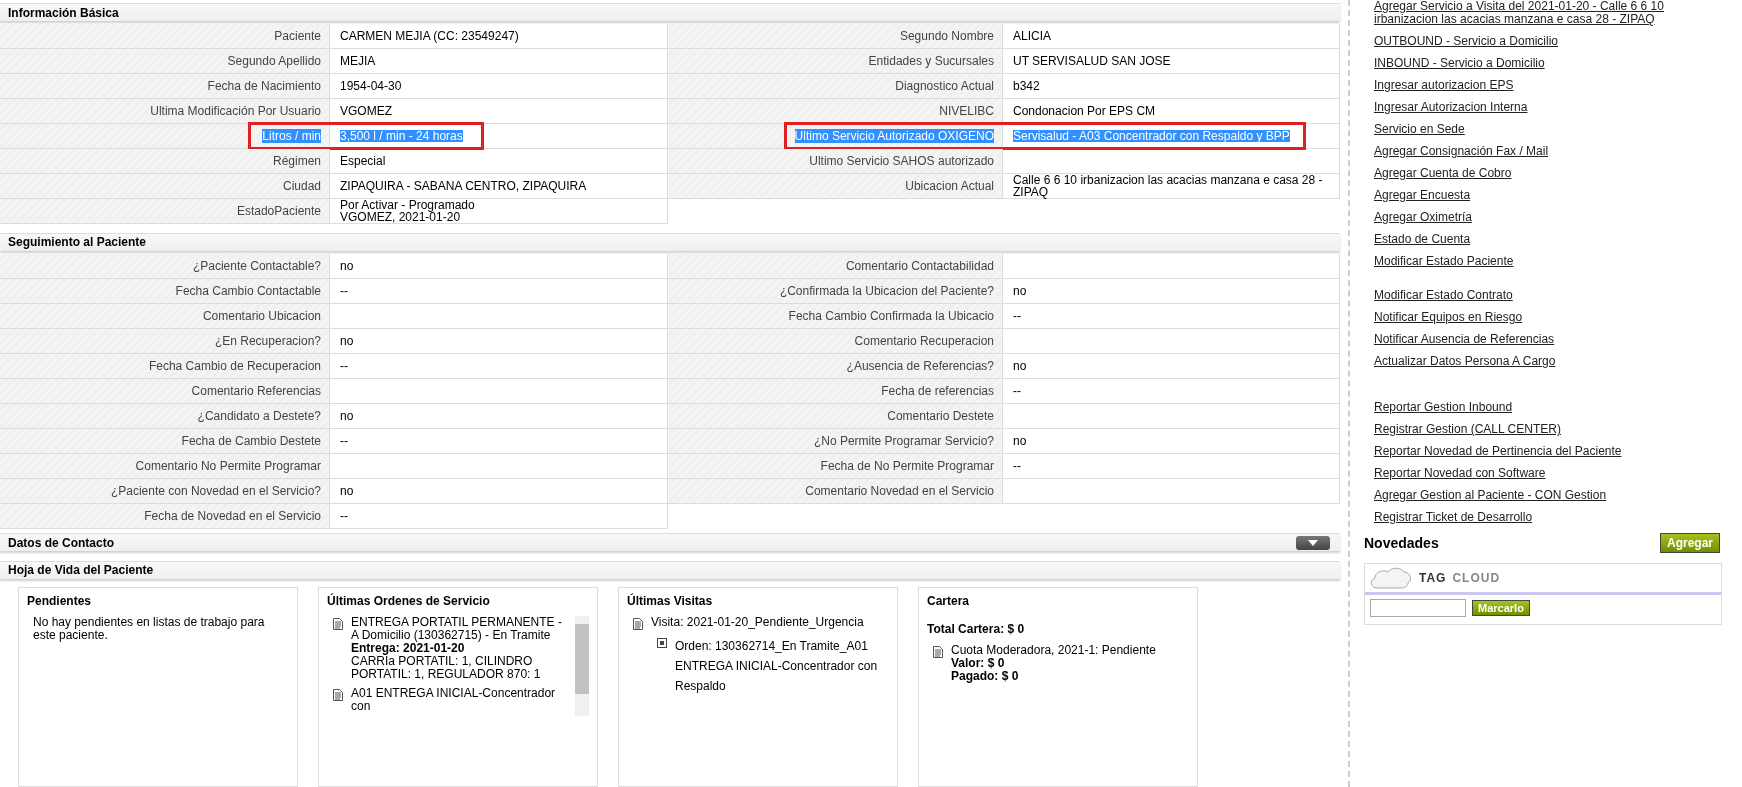 The width and height of the screenshot is (1742, 787). What do you see at coordinates (931, 61) in the screenshot?
I see `field-label: Entidades y Sucursales` at bounding box center [931, 61].